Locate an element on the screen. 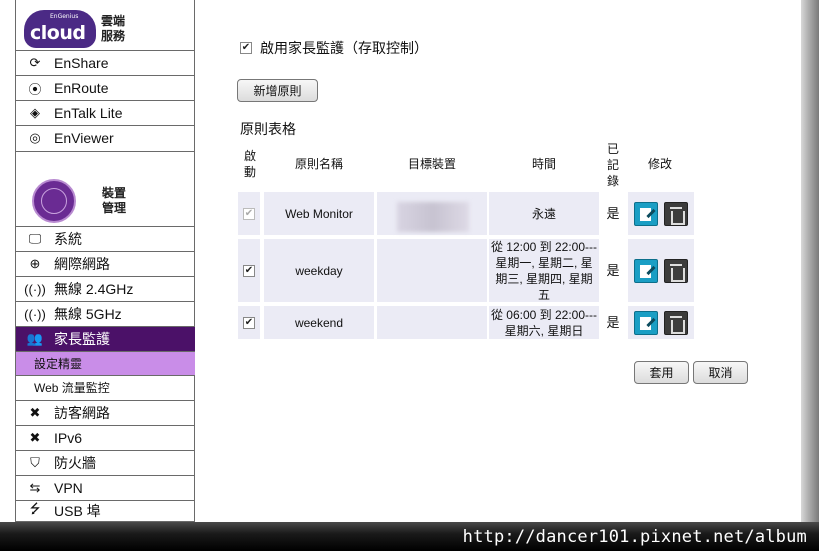 This screenshot has width=819, height=551. table-title: 原則表格 is located at coordinates (268, 129).